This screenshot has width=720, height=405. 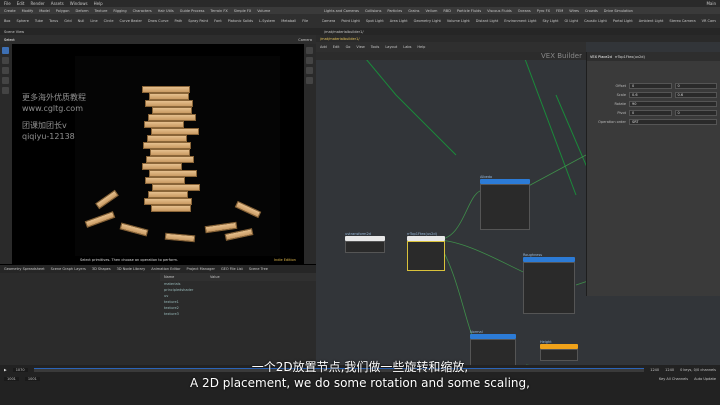 I want to click on shelf-tool: Torus, so click(x=53, y=21).